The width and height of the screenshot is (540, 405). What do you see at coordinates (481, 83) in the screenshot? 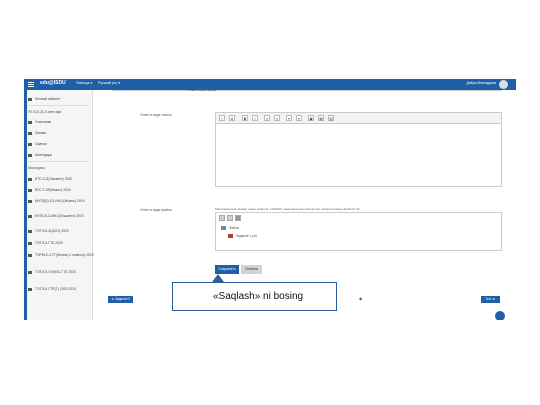
I see `user-name: Диёра Махмудова` at bounding box center [481, 83].